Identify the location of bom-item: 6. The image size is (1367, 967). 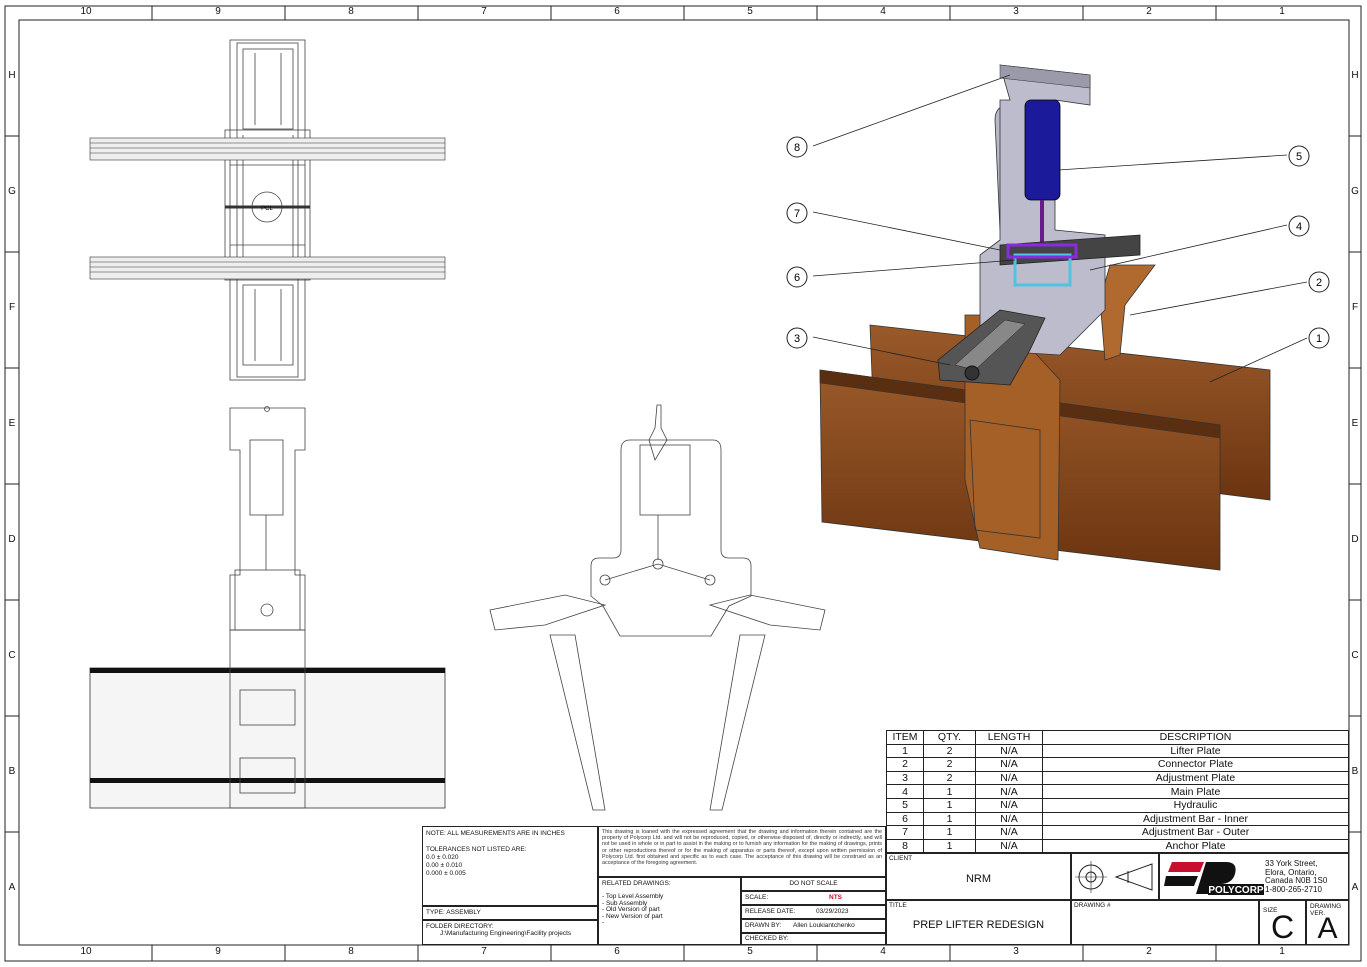
(905, 819).